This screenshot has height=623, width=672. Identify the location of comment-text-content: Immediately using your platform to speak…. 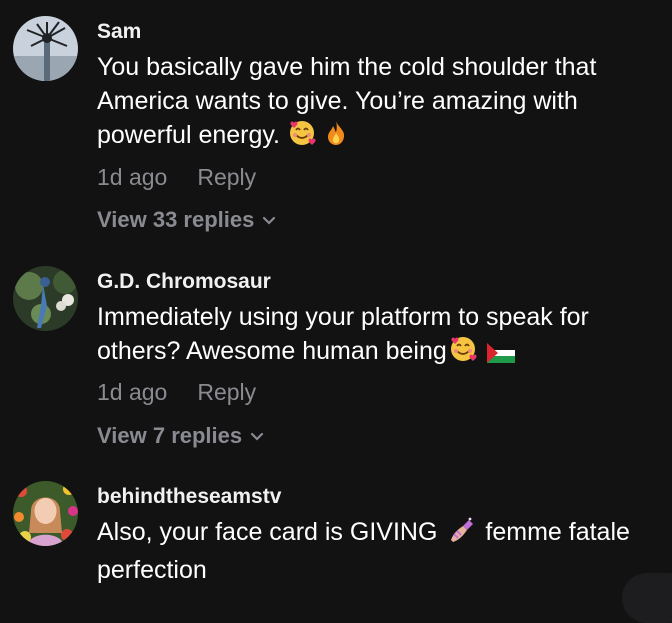
(343, 334).